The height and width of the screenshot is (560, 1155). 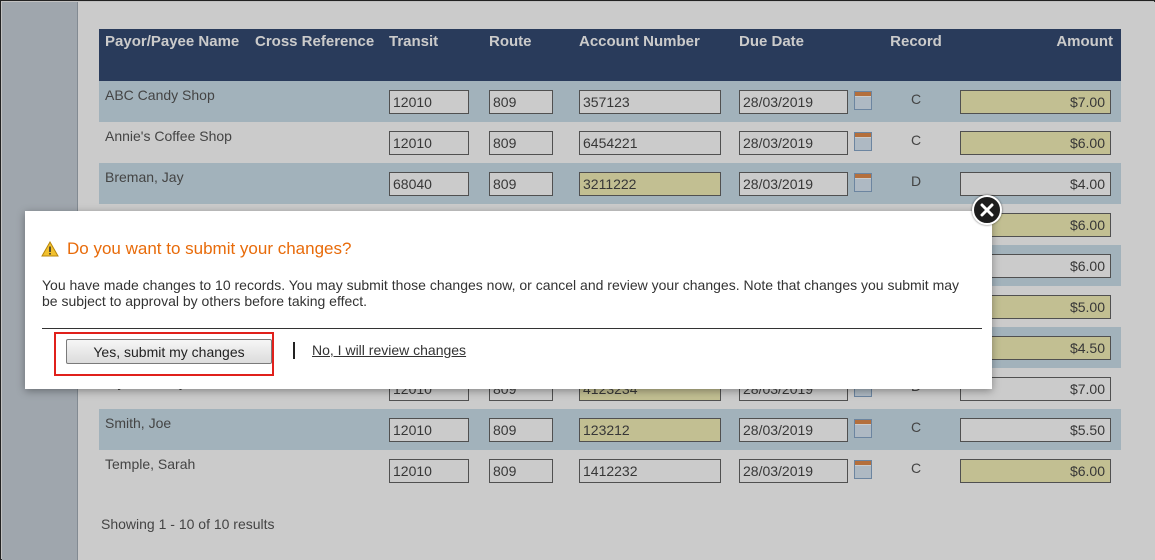 What do you see at coordinates (389, 350) in the screenshot?
I see `review-changes-link: No, I will review changes` at bounding box center [389, 350].